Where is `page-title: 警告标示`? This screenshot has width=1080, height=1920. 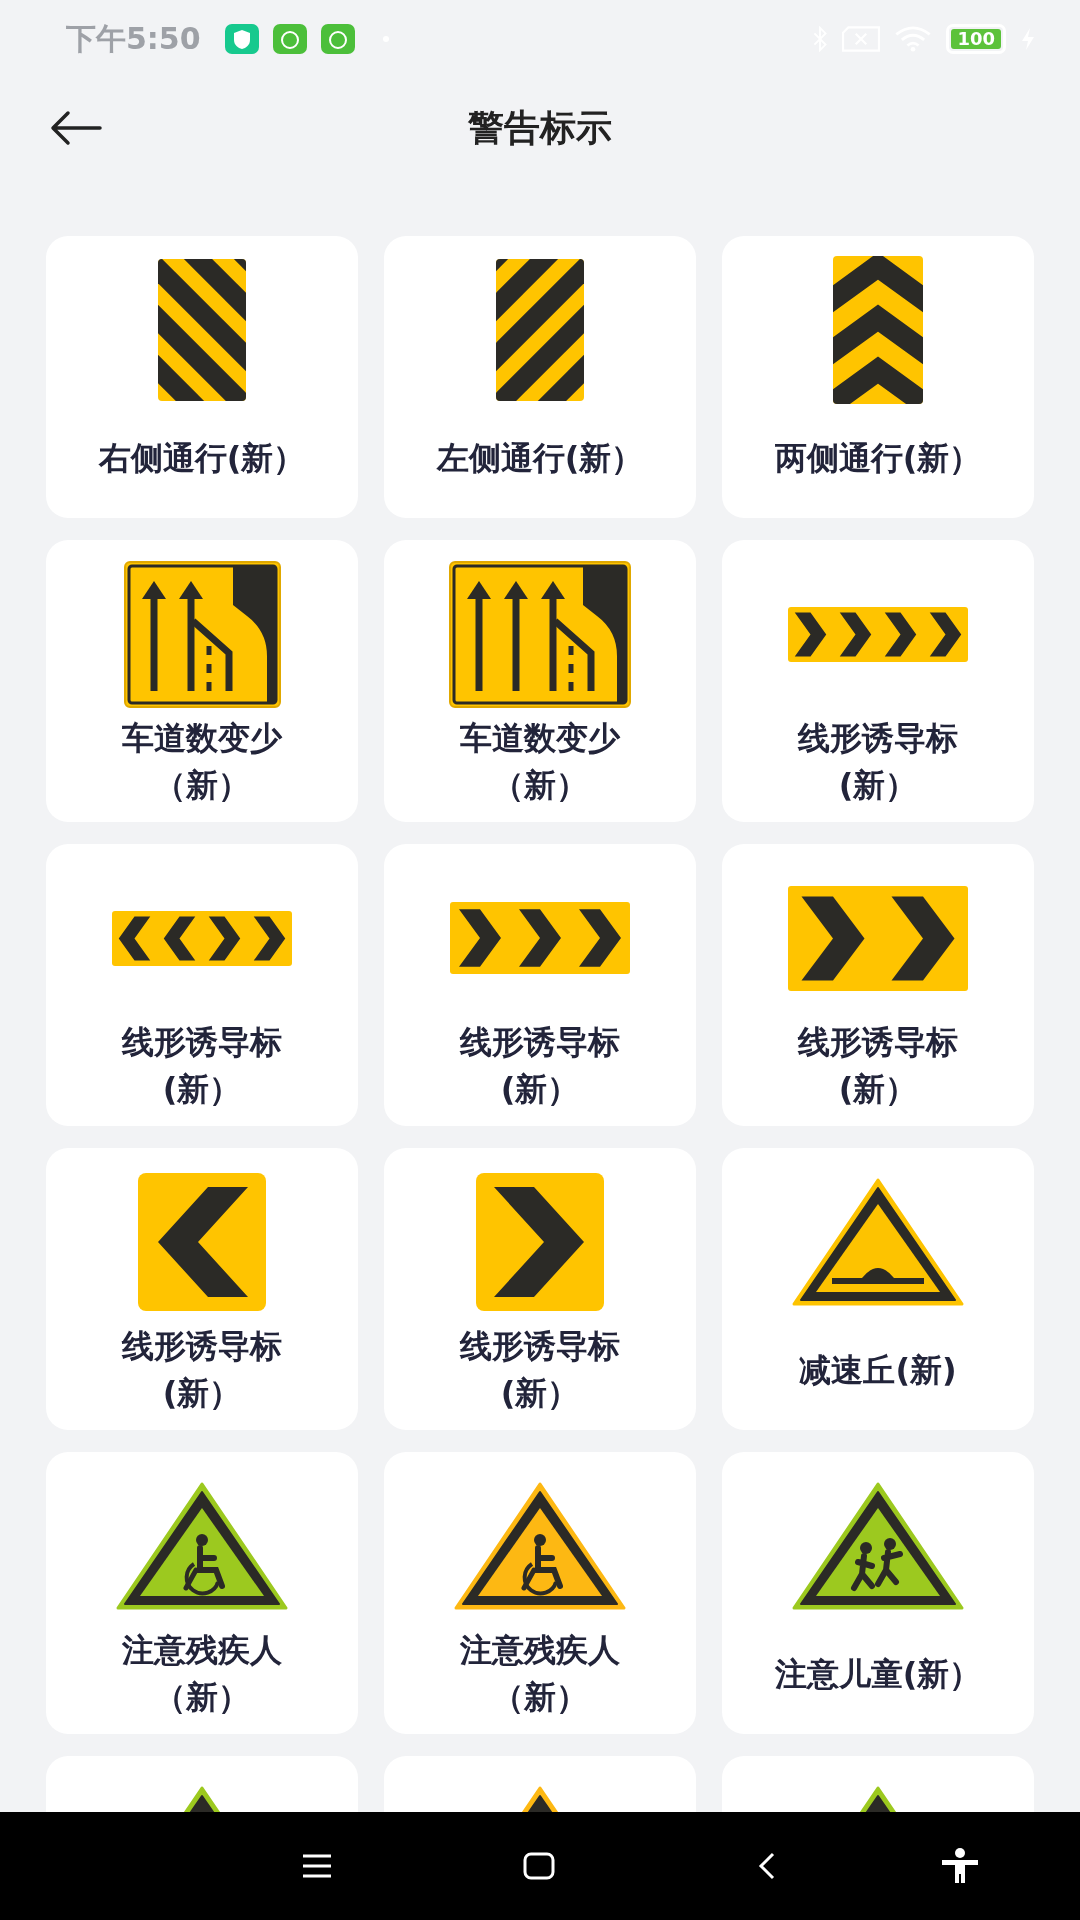
page-title: 警告标示 is located at coordinates (540, 127).